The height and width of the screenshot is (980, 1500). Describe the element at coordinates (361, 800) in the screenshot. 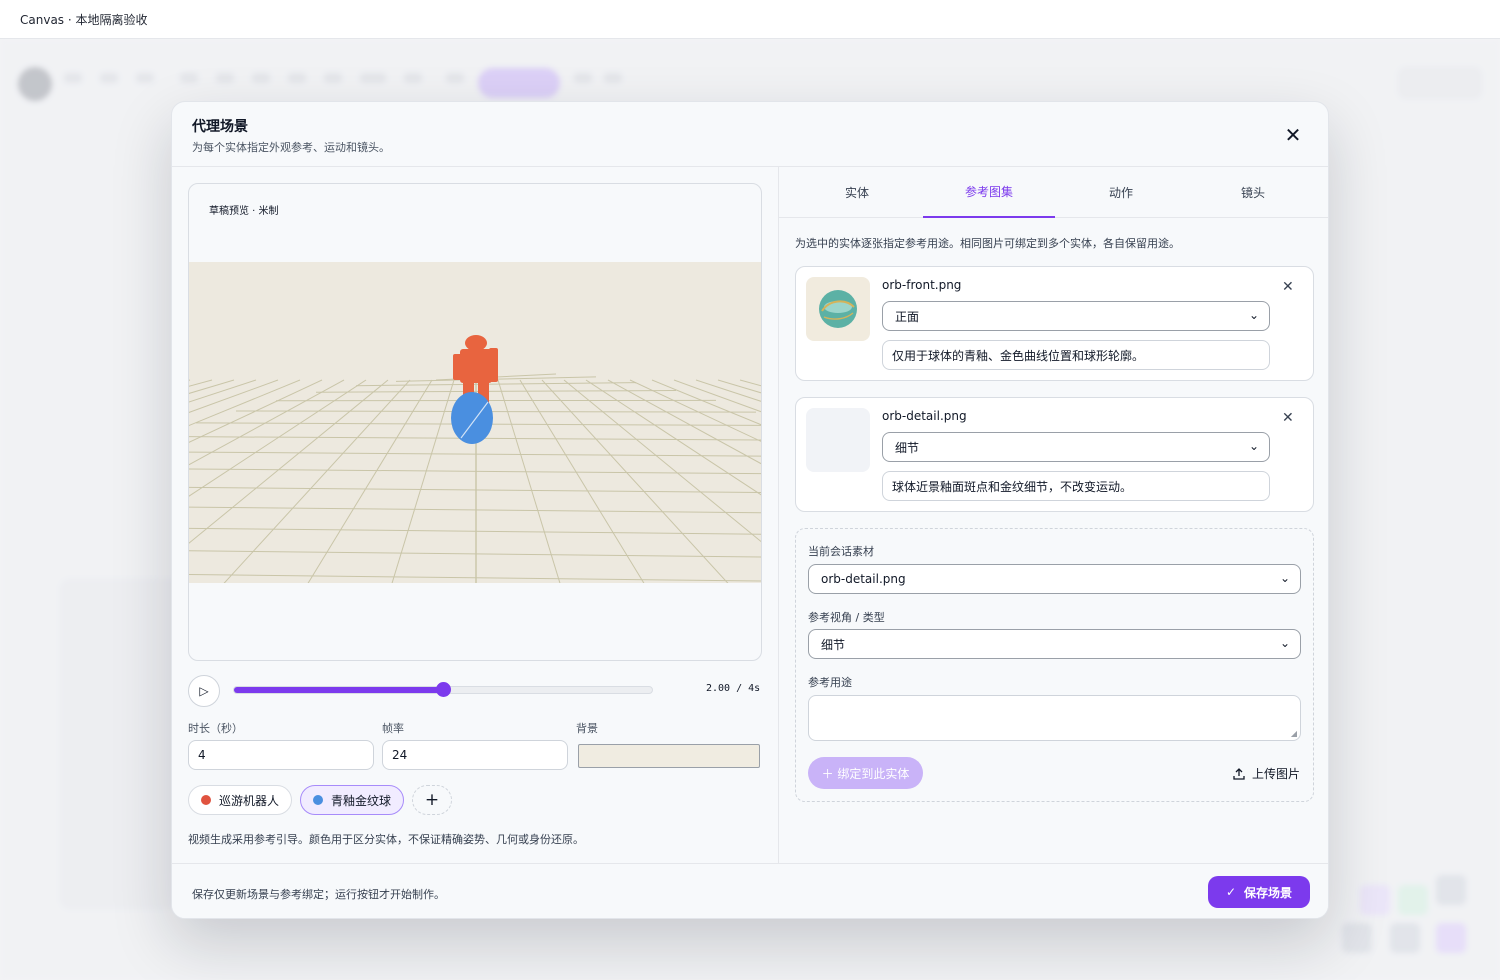

I see `entity-chip-label: 青釉金纹球` at that location.